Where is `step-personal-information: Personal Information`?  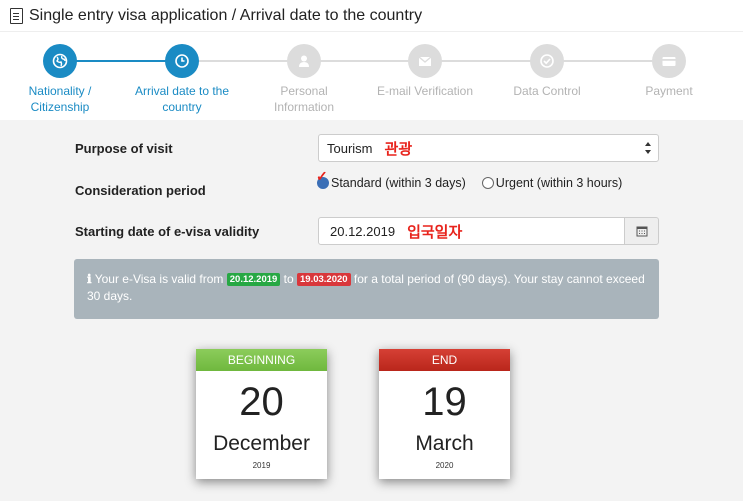 step-personal-information: Personal Information is located at coordinates (304, 79).